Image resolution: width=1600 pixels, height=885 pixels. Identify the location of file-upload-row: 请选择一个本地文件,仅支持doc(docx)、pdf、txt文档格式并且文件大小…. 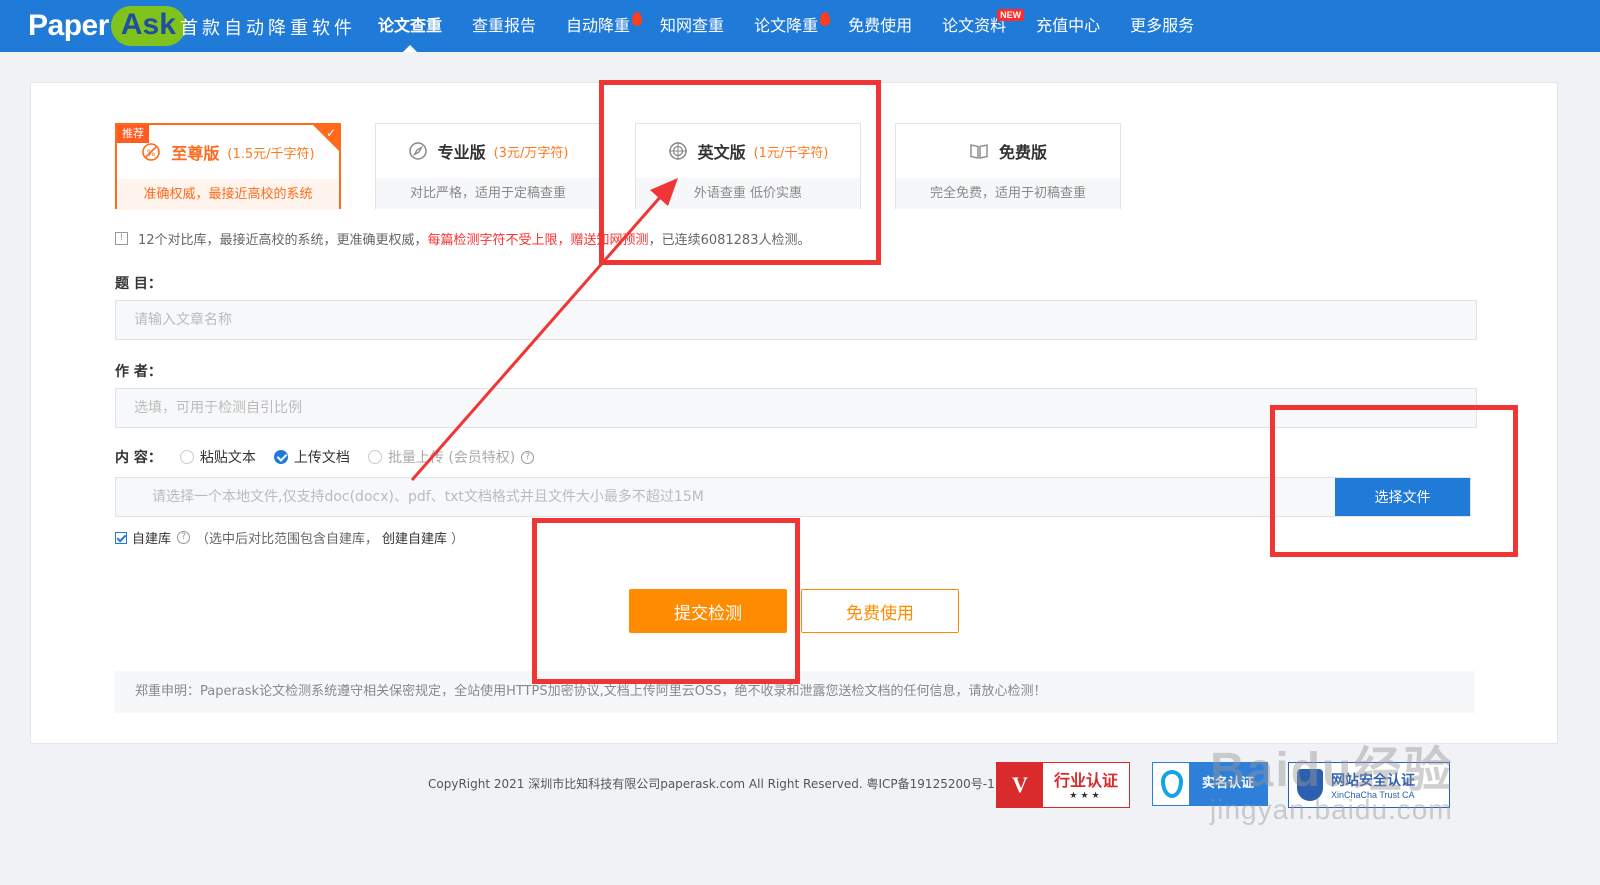
(793, 497).